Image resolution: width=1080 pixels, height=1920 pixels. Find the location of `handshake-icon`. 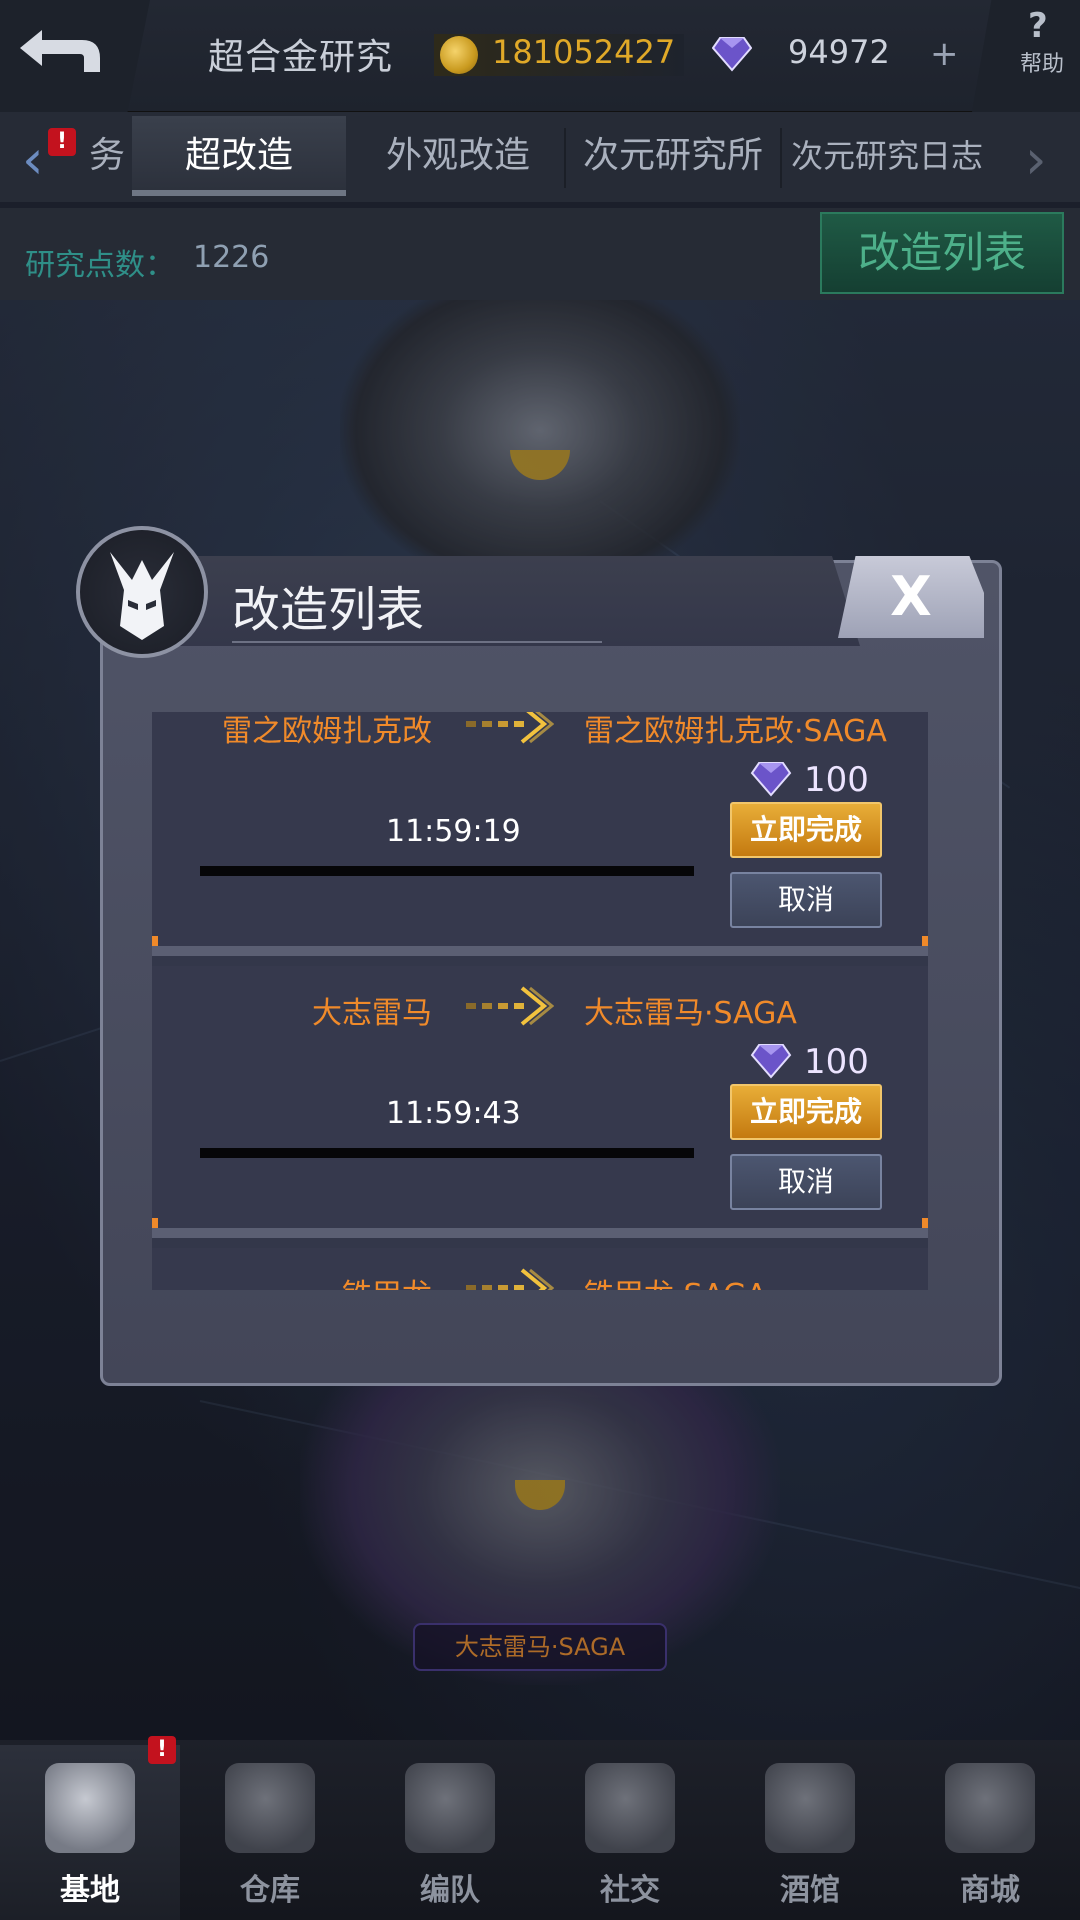

handshake-icon is located at coordinates (630, 1808).